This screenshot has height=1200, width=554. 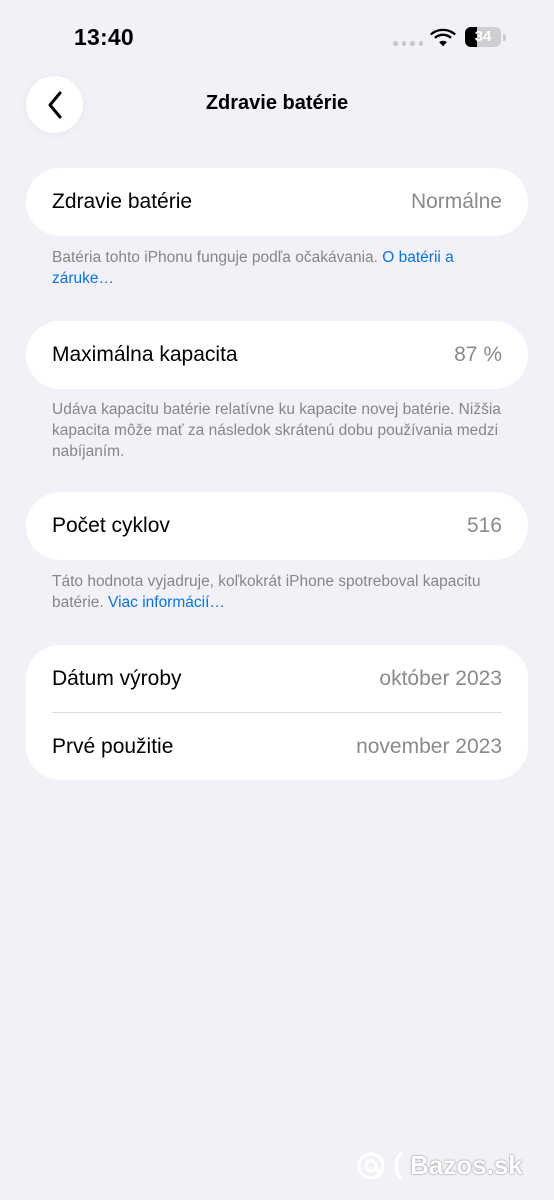 I want to click on first-use-label: Prvé použitie, so click(x=113, y=746).